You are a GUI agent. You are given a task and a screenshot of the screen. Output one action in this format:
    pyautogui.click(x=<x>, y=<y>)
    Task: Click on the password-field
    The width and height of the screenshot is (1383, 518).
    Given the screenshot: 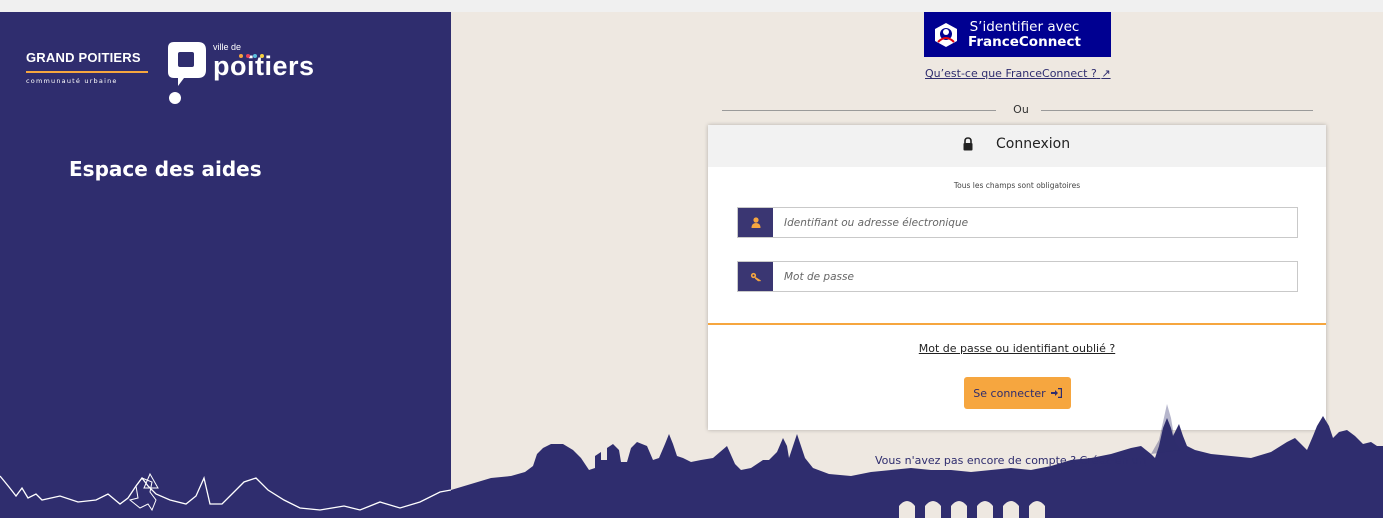 What is the action you would take?
    pyautogui.click(x=1017, y=276)
    